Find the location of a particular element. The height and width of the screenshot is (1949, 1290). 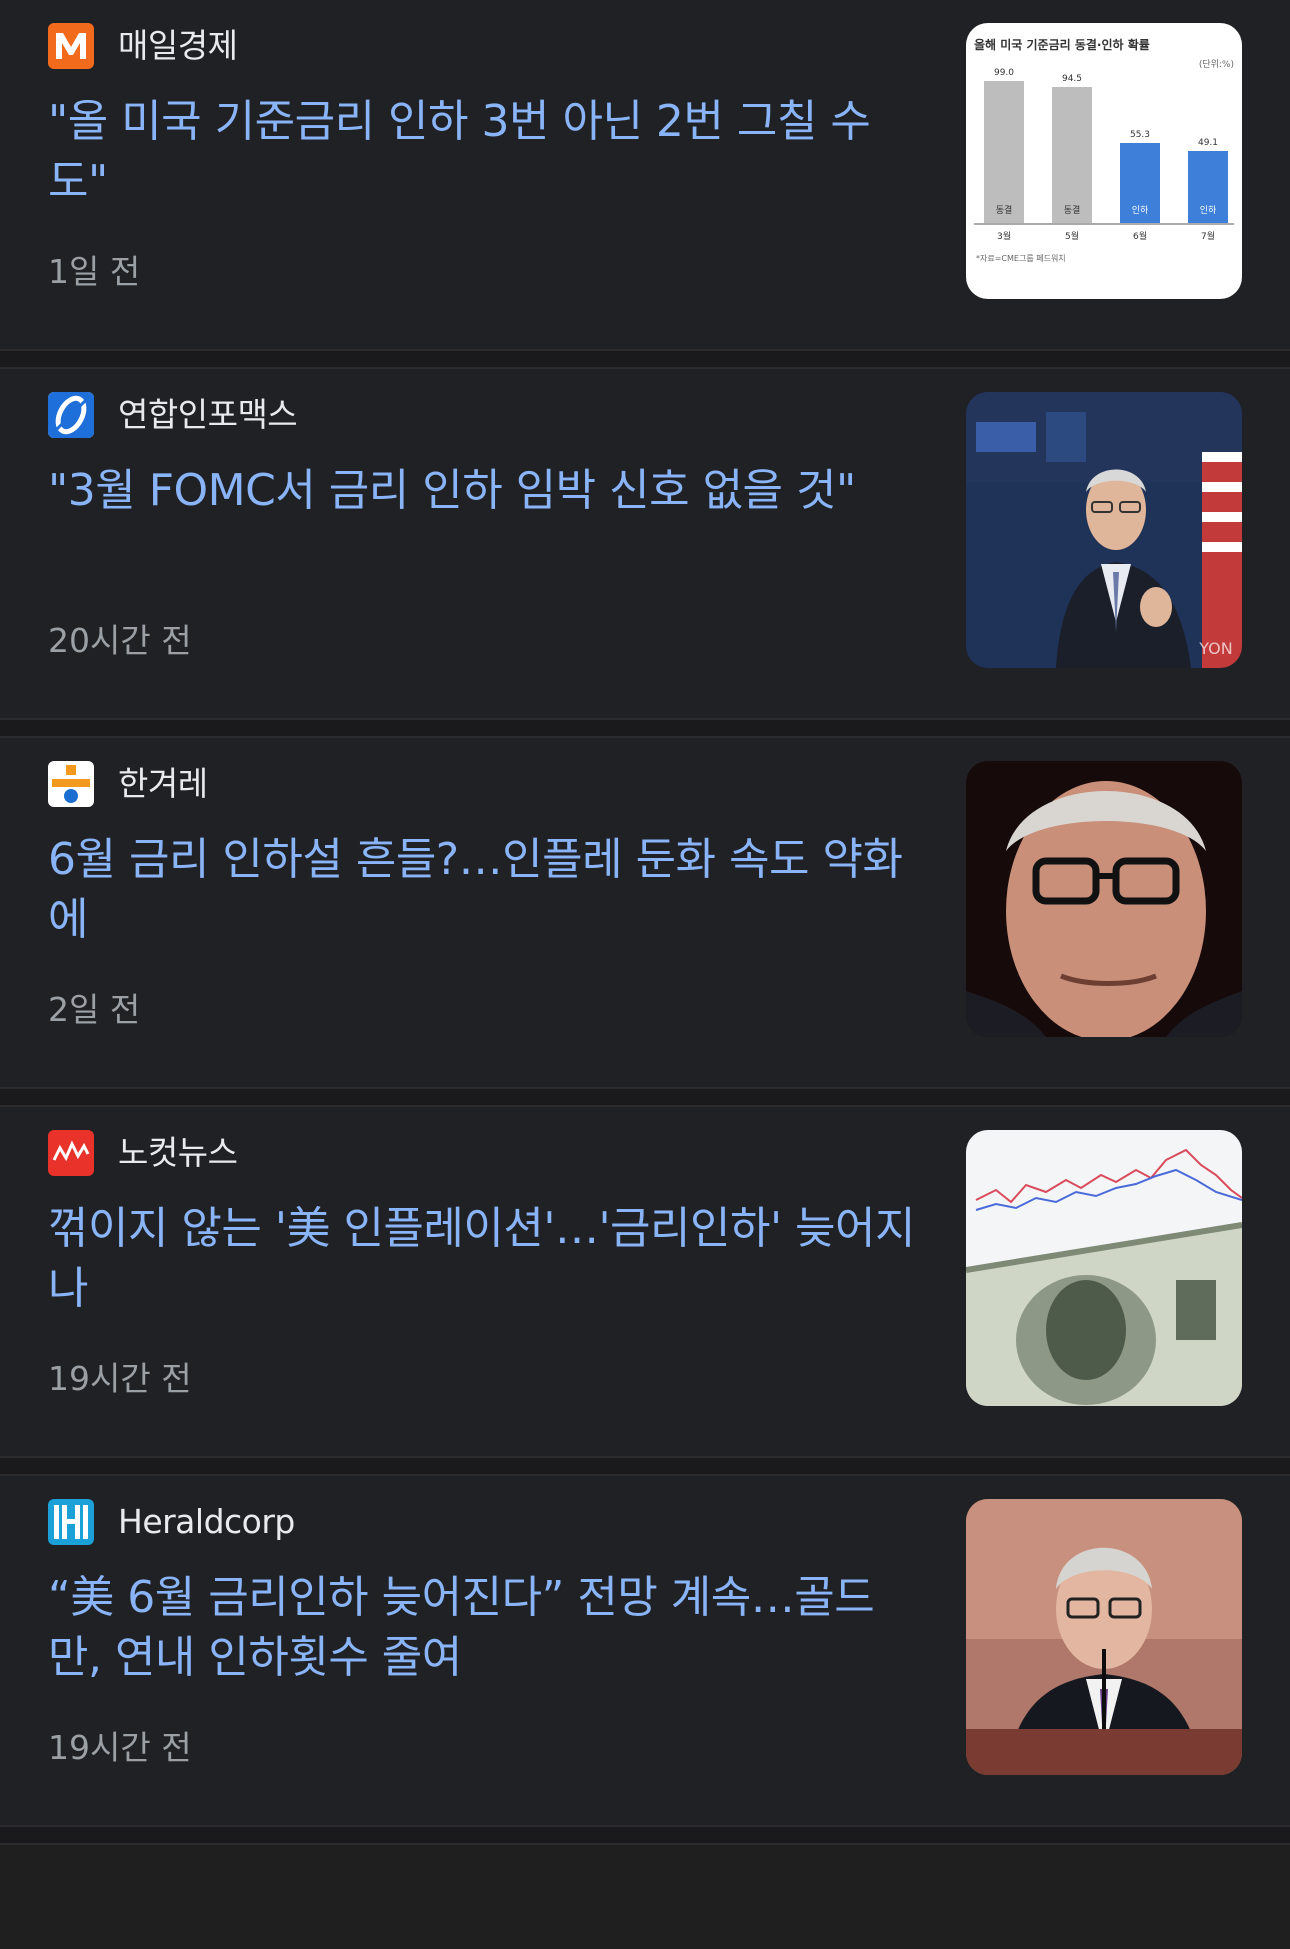

source-name: 노컷뉴스 is located at coordinates (178, 1152).